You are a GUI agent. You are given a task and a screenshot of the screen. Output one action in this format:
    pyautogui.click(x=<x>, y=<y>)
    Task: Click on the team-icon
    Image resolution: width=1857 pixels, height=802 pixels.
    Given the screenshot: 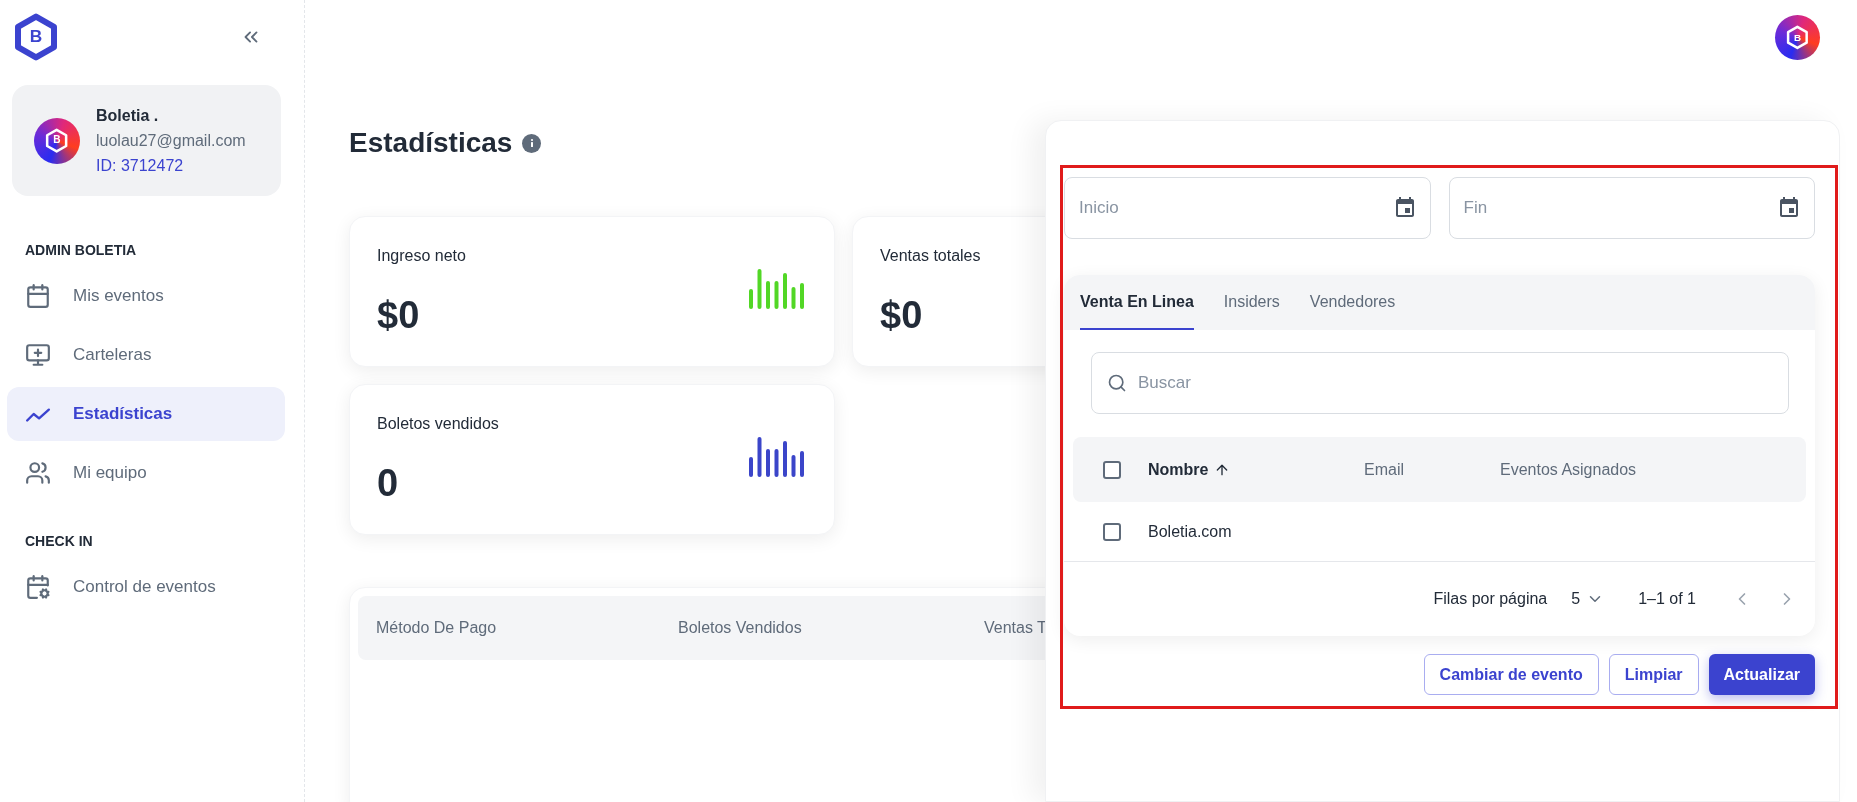 What is the action you would take?
    pyautogui.click(x=38, y=473)
    